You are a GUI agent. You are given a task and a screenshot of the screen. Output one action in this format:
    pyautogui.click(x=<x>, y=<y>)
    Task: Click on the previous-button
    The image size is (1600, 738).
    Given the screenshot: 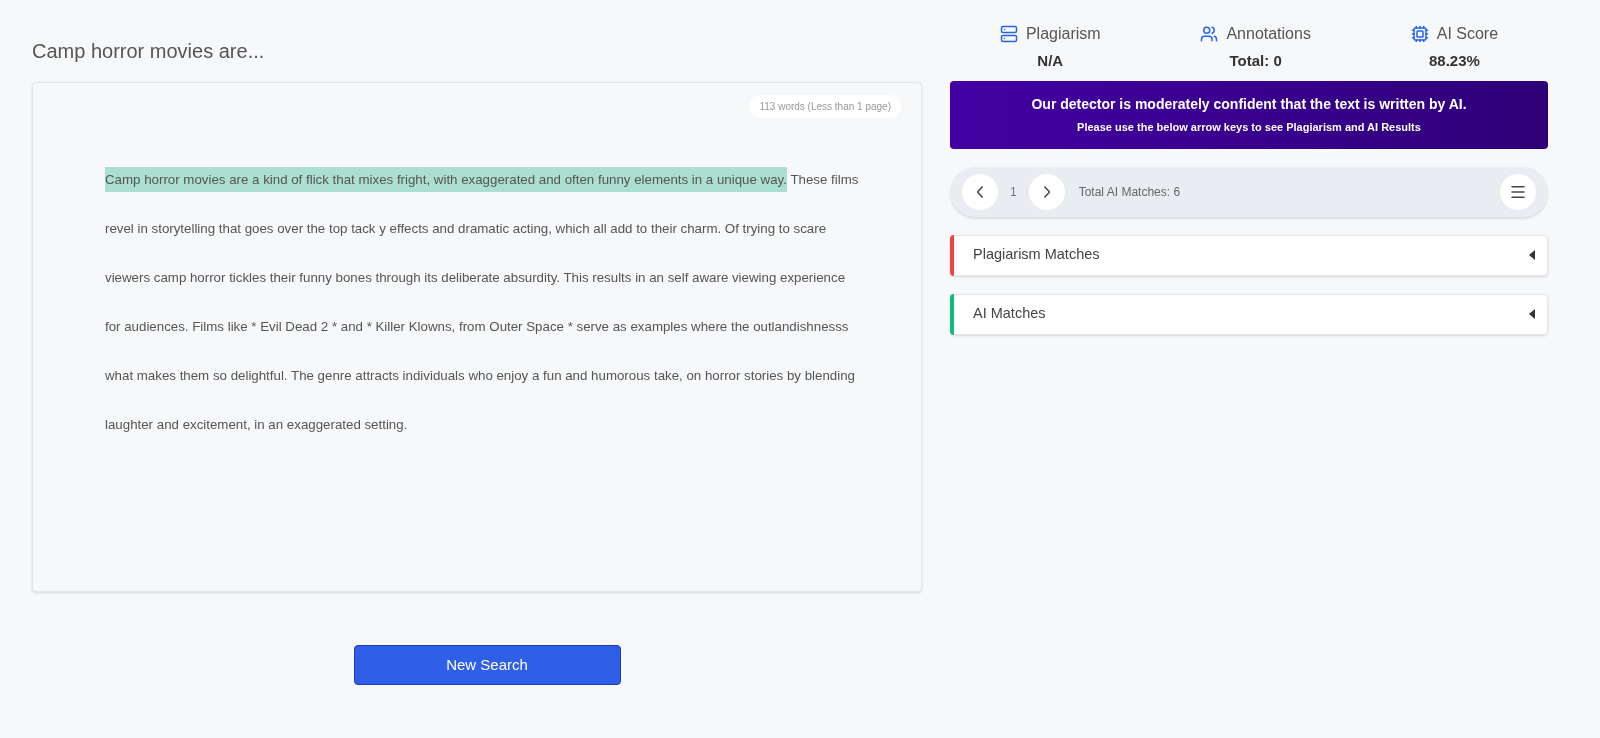 What is the action you would take?
    pyautogui.click(x=980, y=191)
    